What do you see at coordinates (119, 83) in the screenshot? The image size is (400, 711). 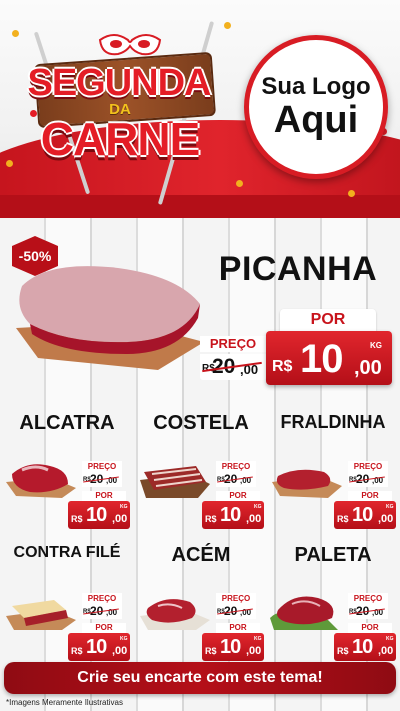 I see `title-segunda: SEGUNDA` at bounding box center [119, 83].